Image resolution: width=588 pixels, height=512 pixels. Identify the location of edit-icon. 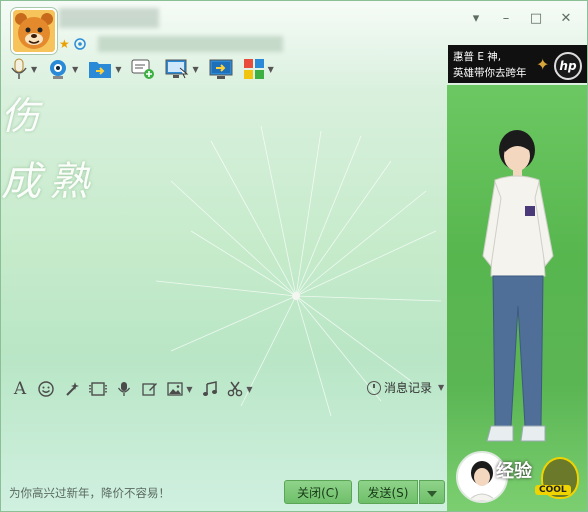
(150, 389).